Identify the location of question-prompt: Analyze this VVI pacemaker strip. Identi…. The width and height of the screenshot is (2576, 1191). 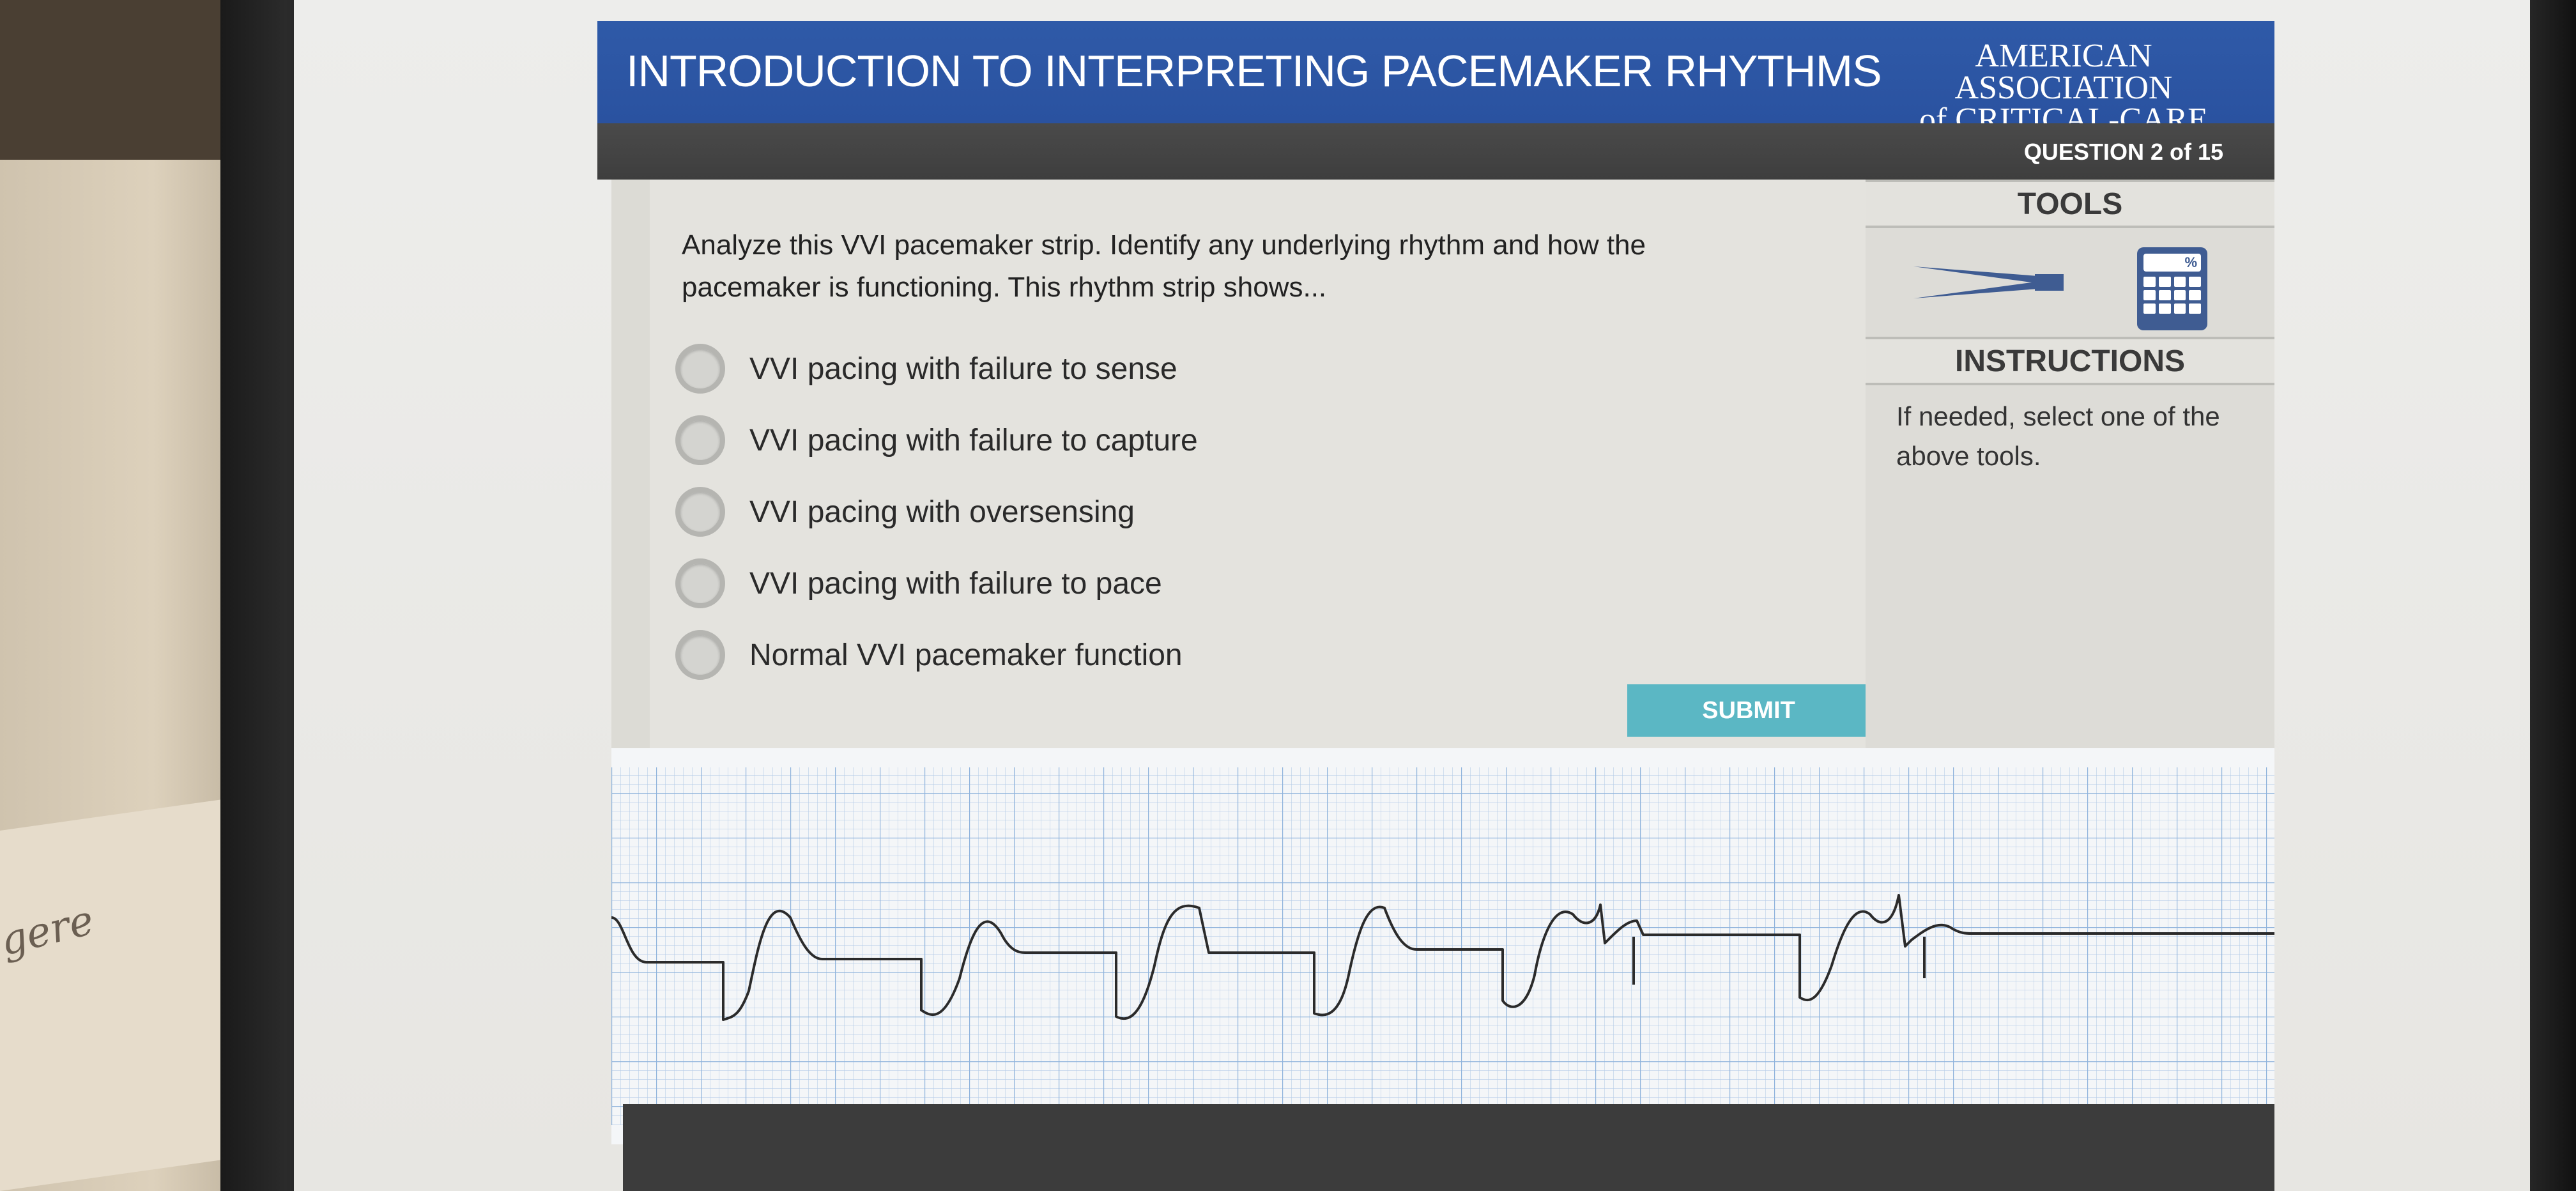
(1164, 266).